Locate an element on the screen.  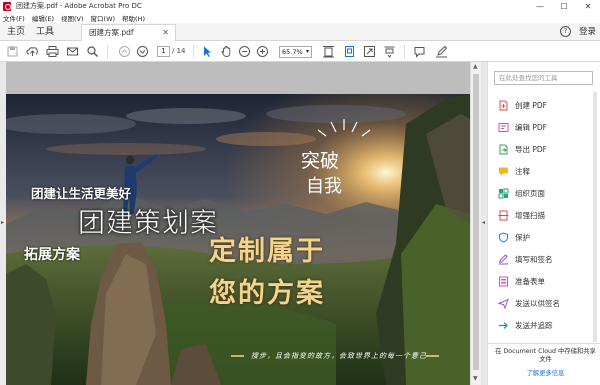
tool-export-pdf: 导出 PDF is located at coordinates (522, 149).